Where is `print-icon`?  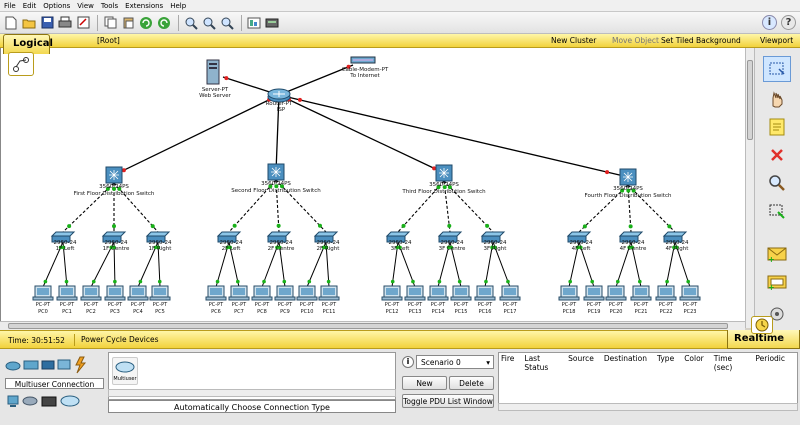 print-icon is located at coordinates (65, 23).